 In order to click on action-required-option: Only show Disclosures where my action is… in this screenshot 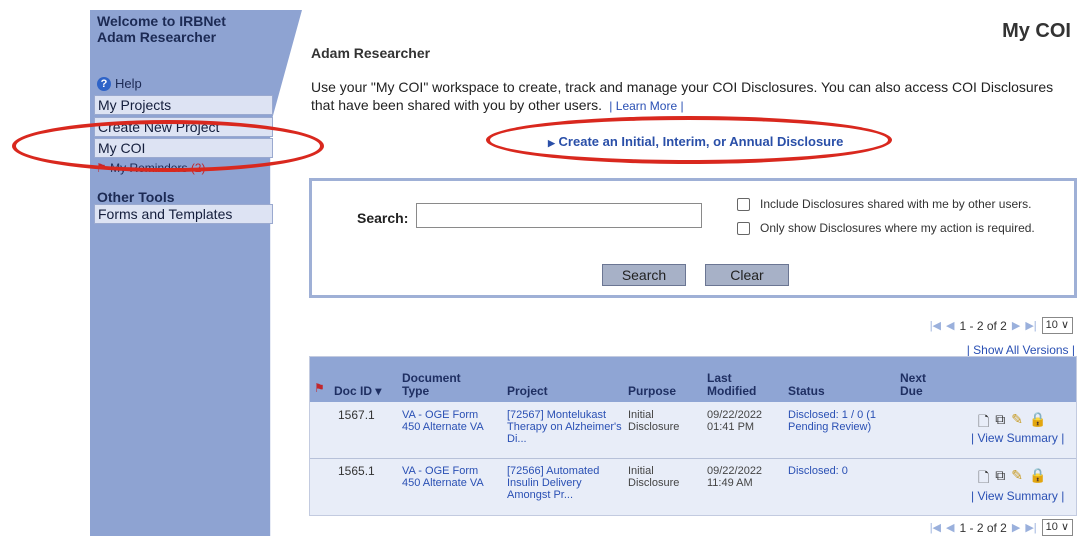, I will do `click(886, 228)`.